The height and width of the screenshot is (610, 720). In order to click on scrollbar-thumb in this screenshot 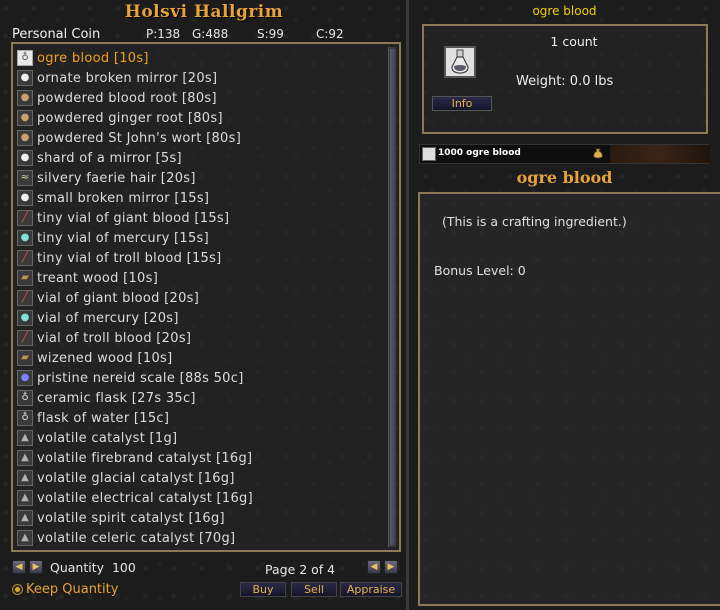, I will do `click(393, 297)`.